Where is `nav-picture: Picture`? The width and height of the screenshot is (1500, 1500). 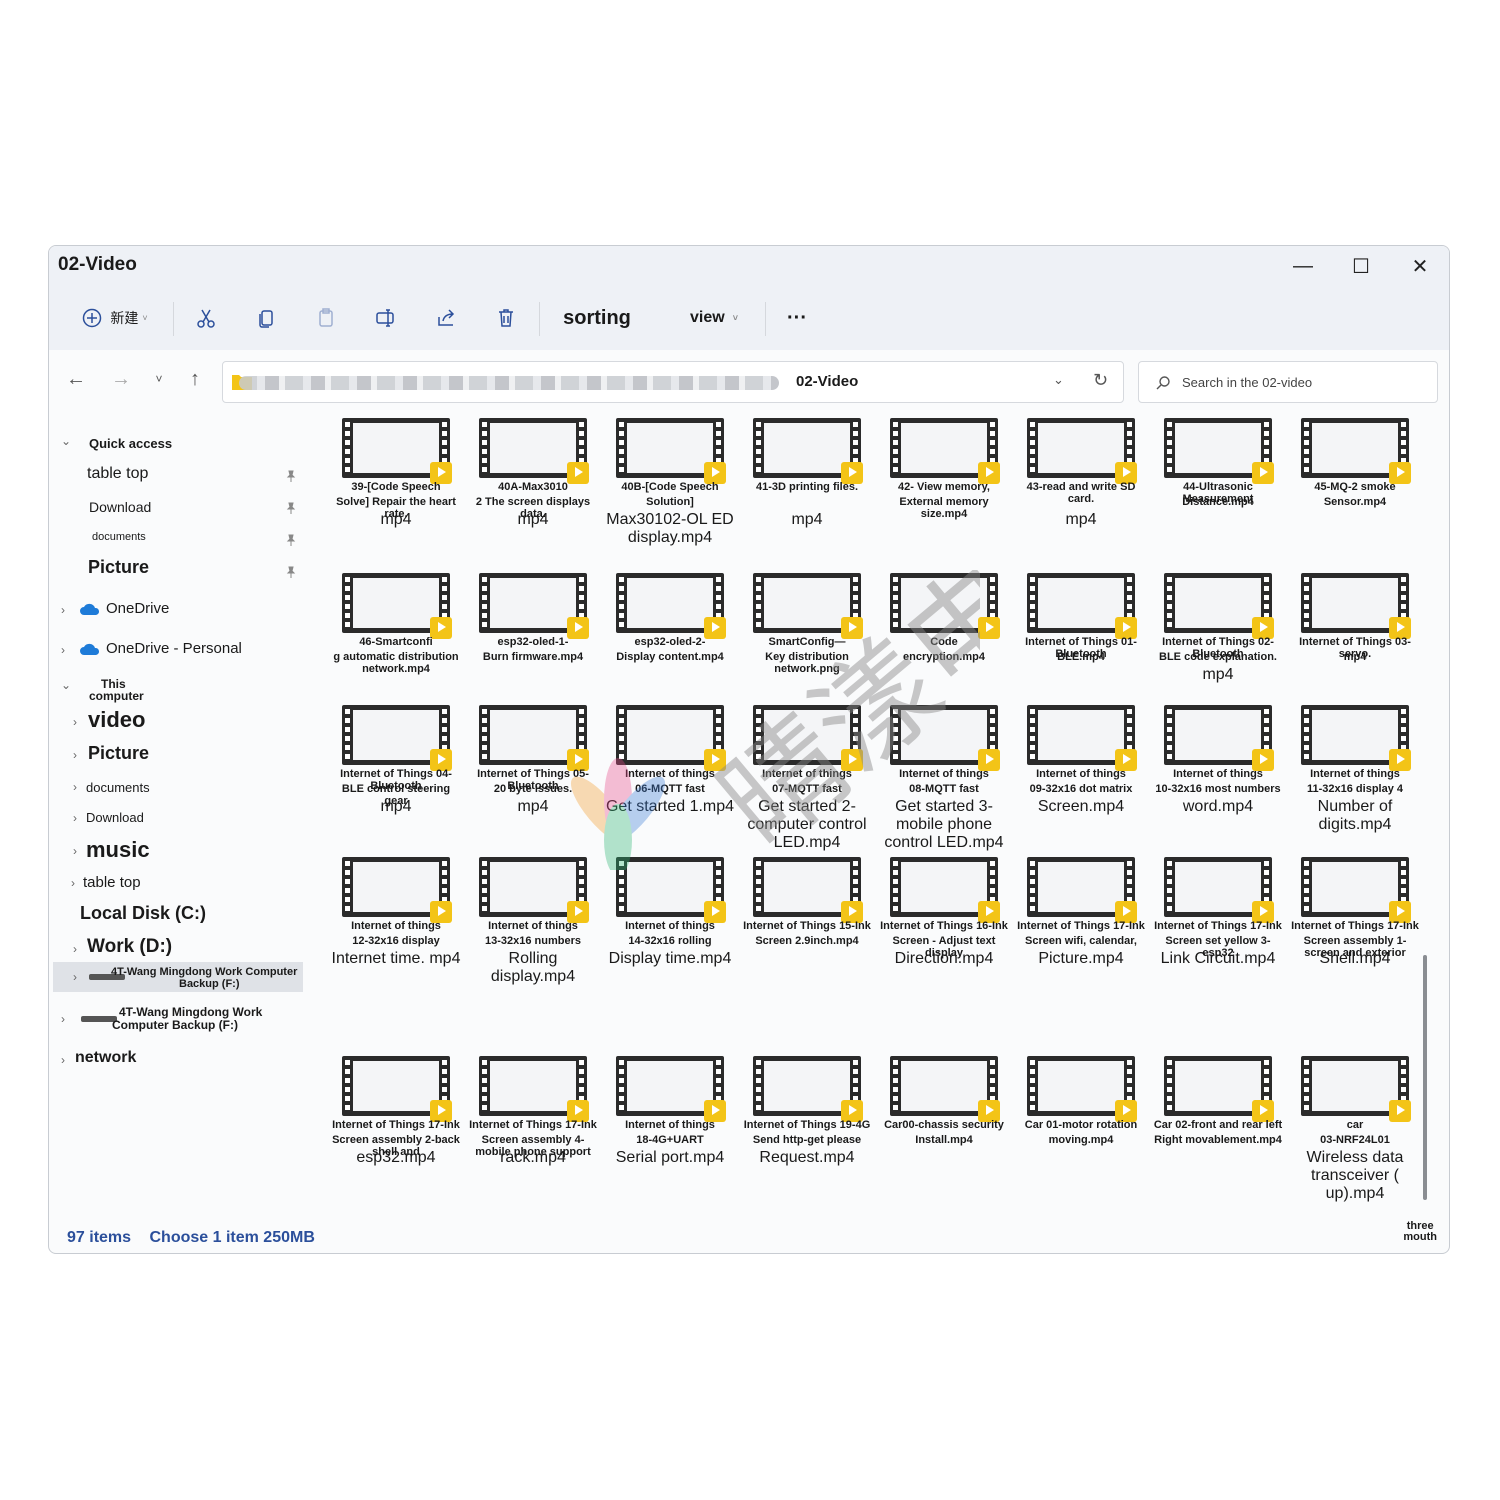 nav-picture: Picture is located at coordinates (118, 567).